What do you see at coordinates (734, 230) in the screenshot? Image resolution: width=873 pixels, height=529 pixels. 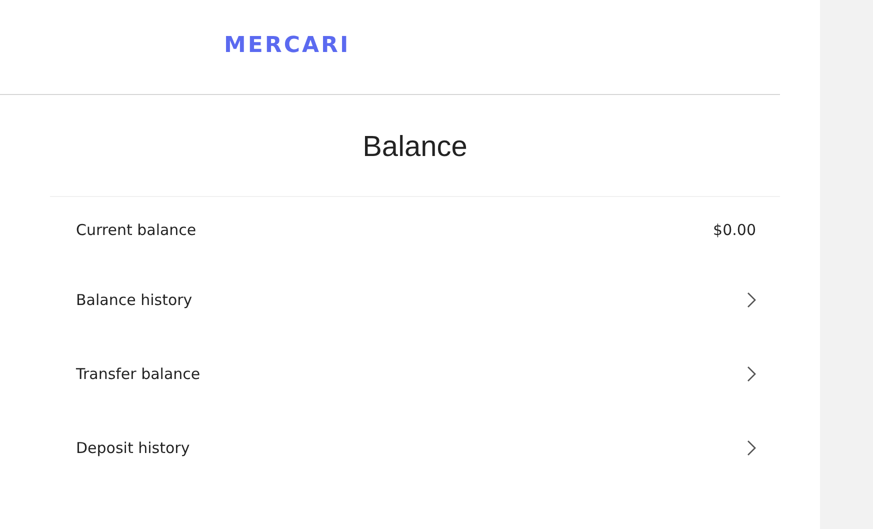 I see `balance-amount: $0.00` at bounding box center [734, 230].